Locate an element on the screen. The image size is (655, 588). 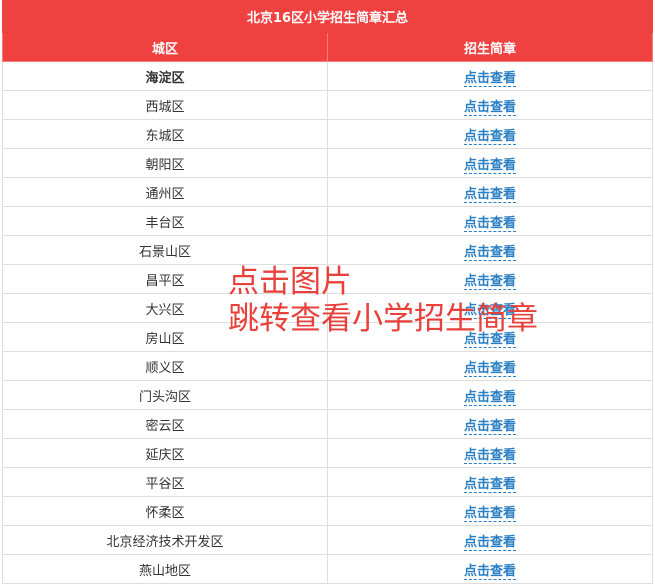
table-row: 通州区 点击查看 is located at coordinates (327, 192).